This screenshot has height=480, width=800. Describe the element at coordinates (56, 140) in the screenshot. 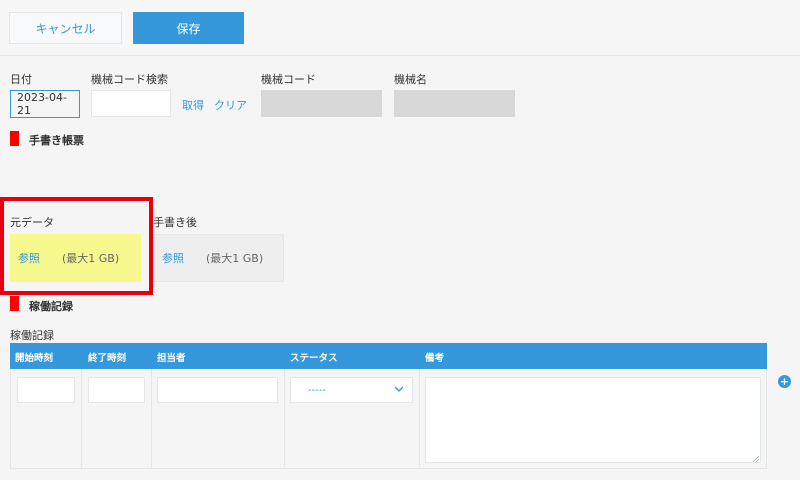

I see `handwritten-section-title: 手書き帳票` at that location.